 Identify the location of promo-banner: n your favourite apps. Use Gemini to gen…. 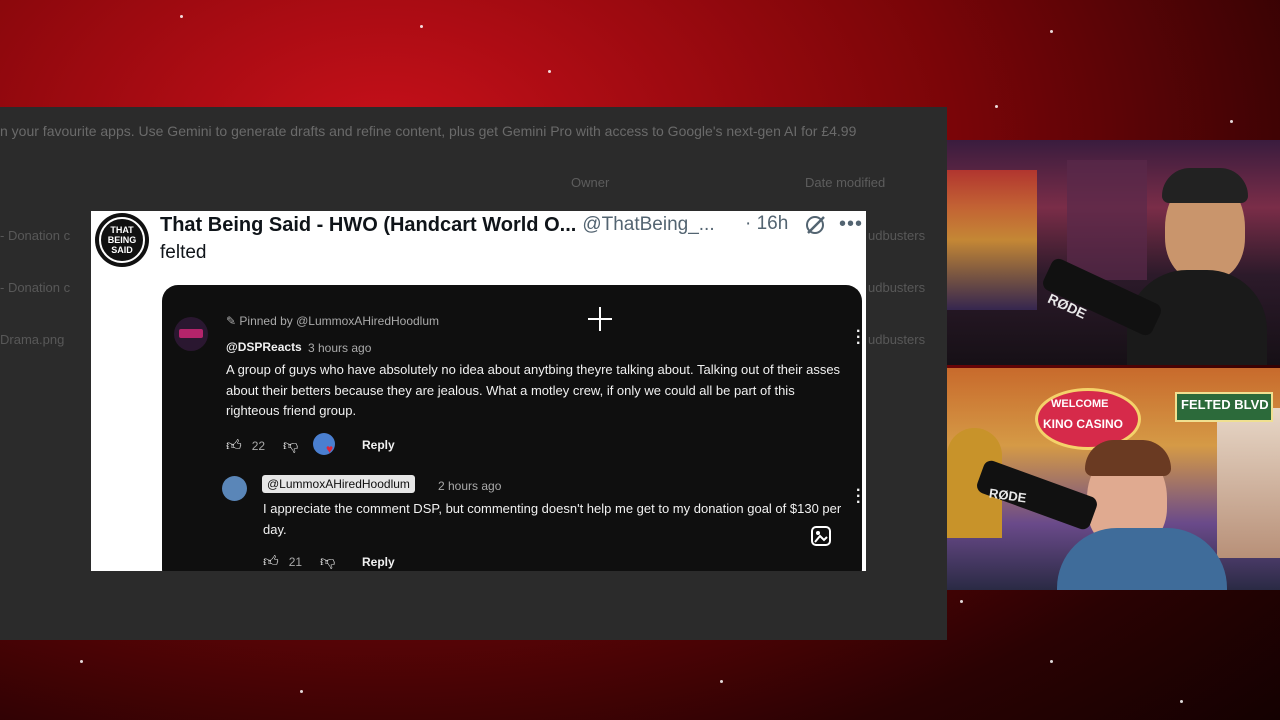
(473, 131).